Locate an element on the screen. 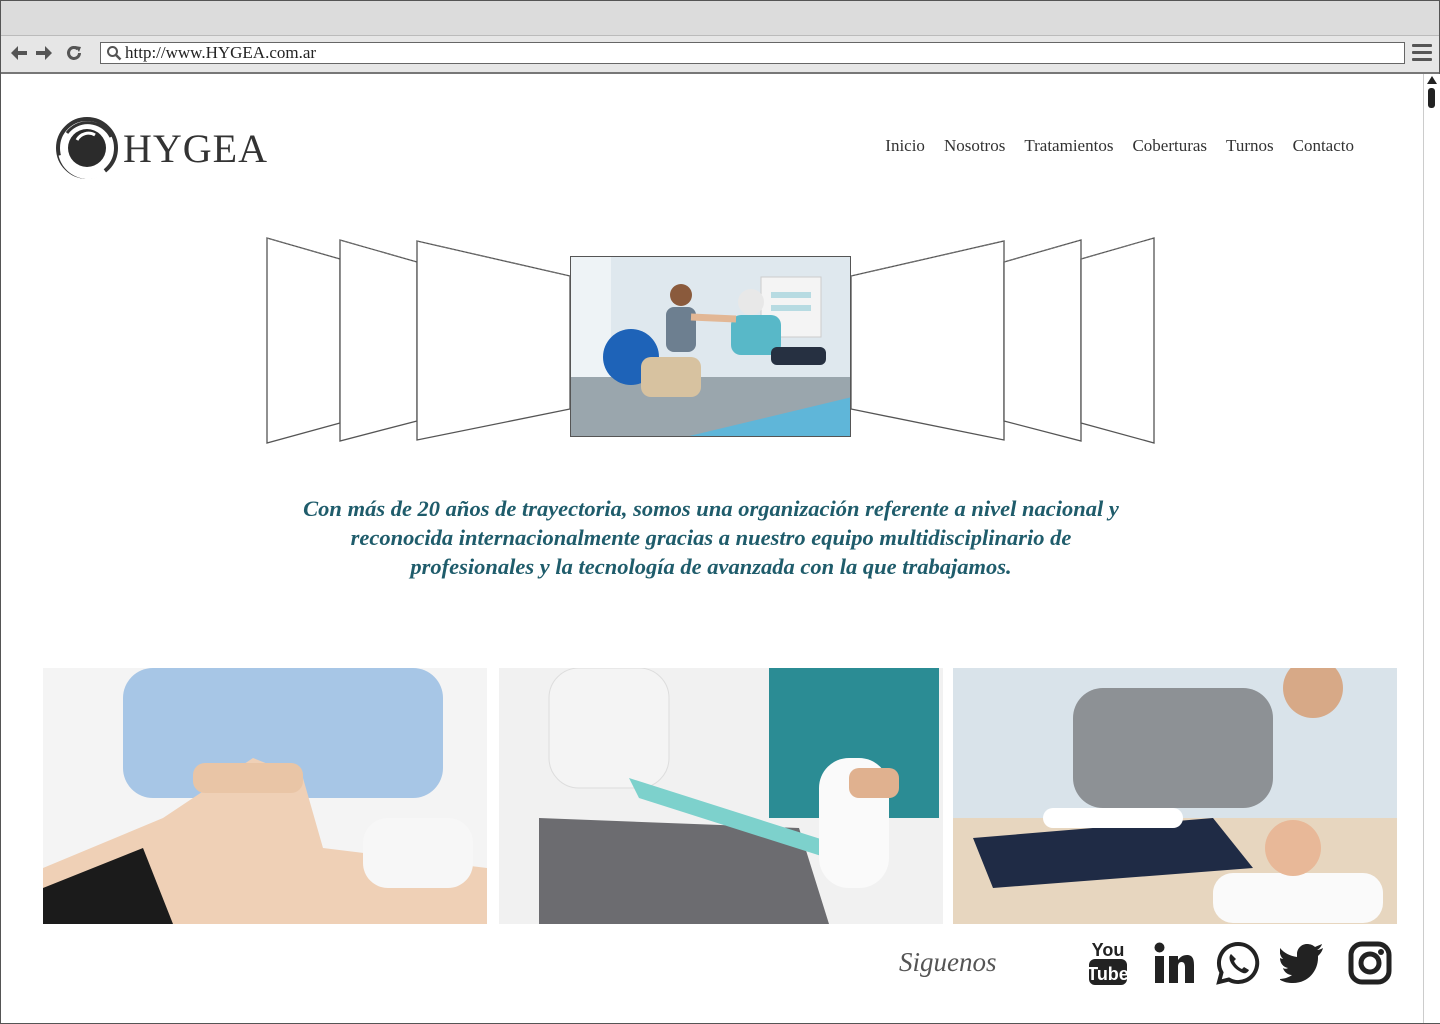  whatsapp-icon is located at coordinates (1238, 963).